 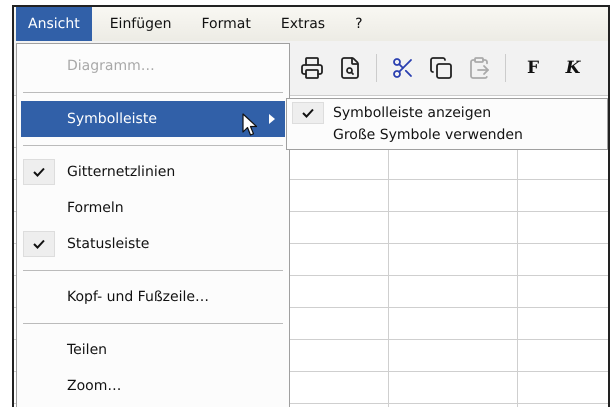 What do you see at coordinates (303, 24) in the screenshot?
I see `menu-title: Extras` at bounding box center [303, 24].